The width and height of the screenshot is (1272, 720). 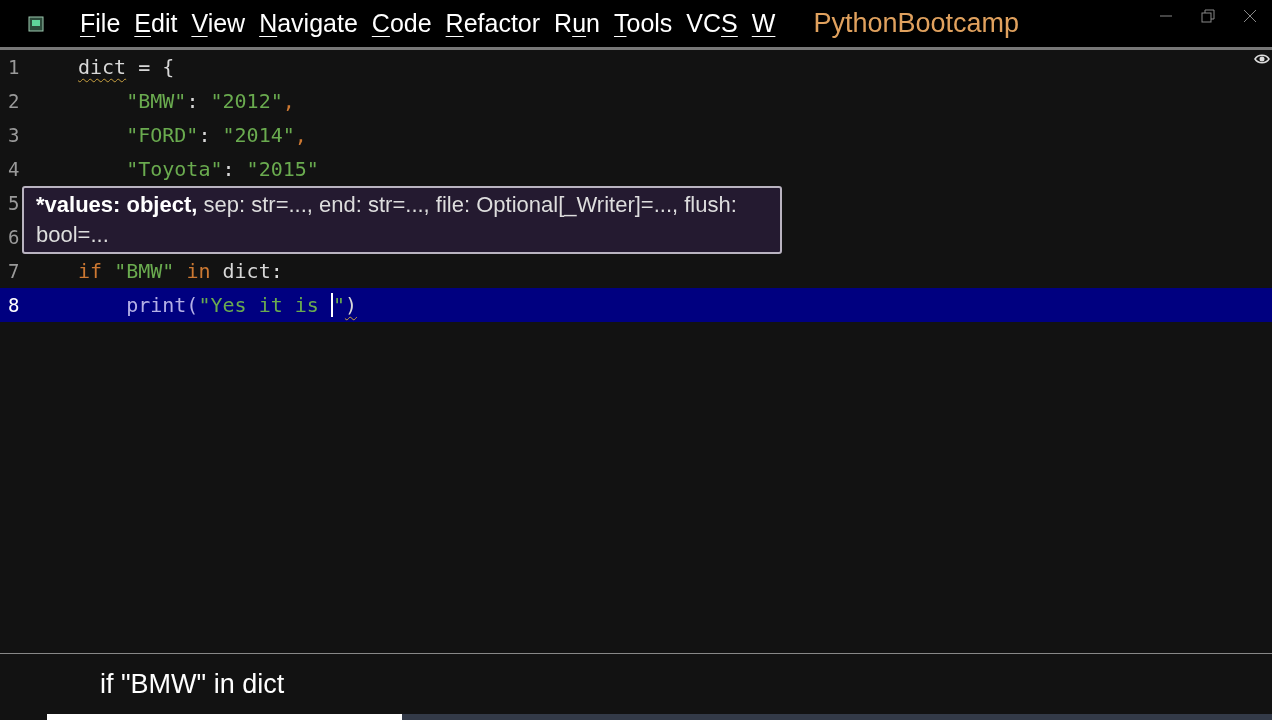 What do you see at coordinates (126, 67) in the screenshot?
I see `code-line: dict = {` at bounding box center [126, 67].